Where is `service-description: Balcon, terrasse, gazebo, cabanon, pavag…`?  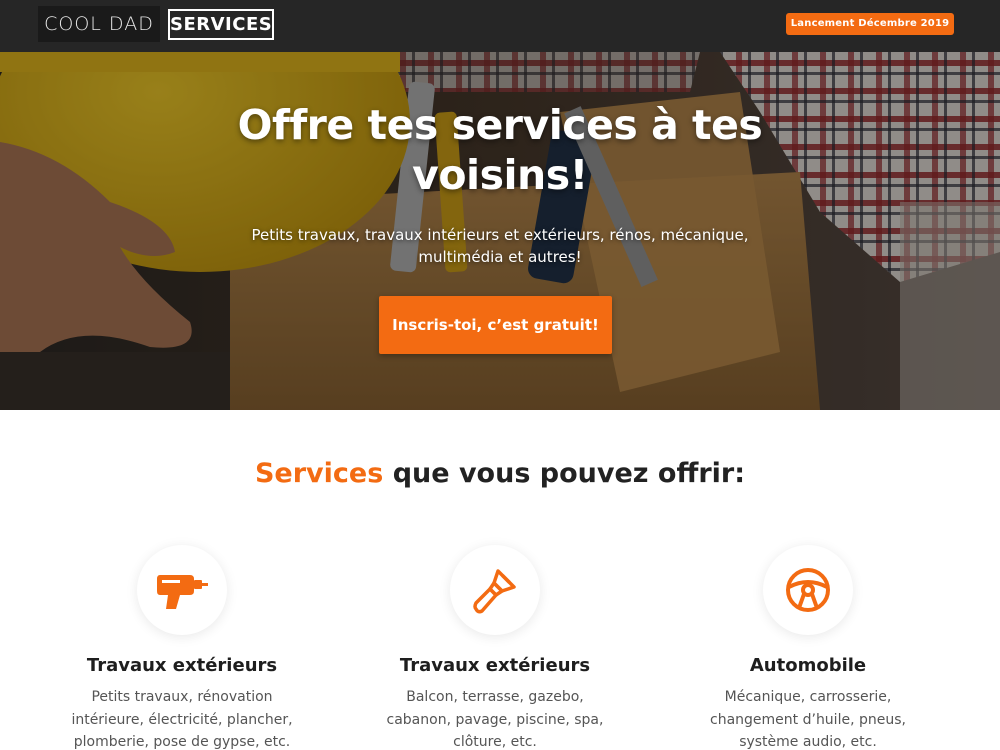 service-description: Balcon, terrasse, gazebo, cabanon, pavag… is located at coordinates (495, 719).